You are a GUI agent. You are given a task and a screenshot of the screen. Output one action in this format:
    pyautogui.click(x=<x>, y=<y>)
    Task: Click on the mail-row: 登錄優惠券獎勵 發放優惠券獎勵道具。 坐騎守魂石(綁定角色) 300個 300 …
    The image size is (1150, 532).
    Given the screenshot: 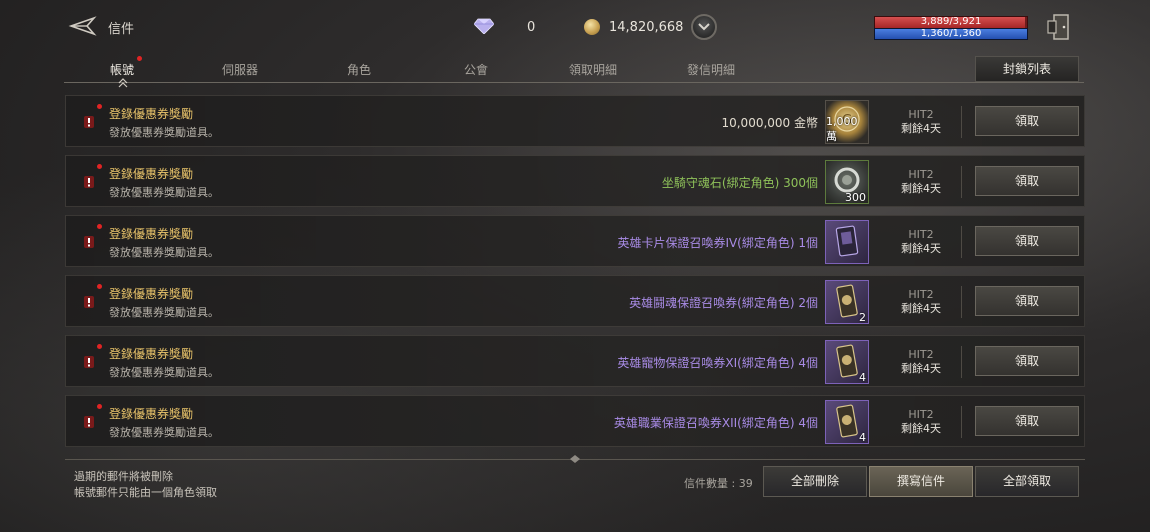 What is the action you would take?
    pyautogui.click(x=575, y=181)
    